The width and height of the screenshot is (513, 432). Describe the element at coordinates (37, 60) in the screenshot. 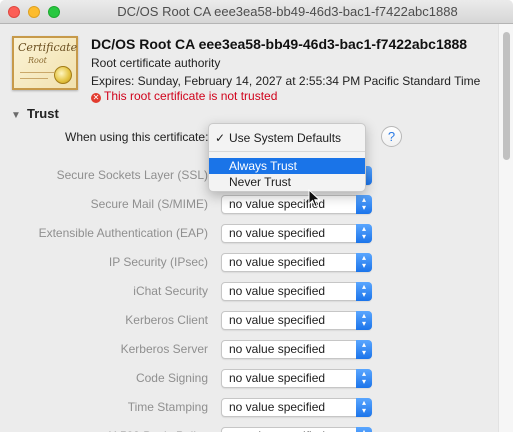

I see `certificate-icon-subtext: Root` at that location.